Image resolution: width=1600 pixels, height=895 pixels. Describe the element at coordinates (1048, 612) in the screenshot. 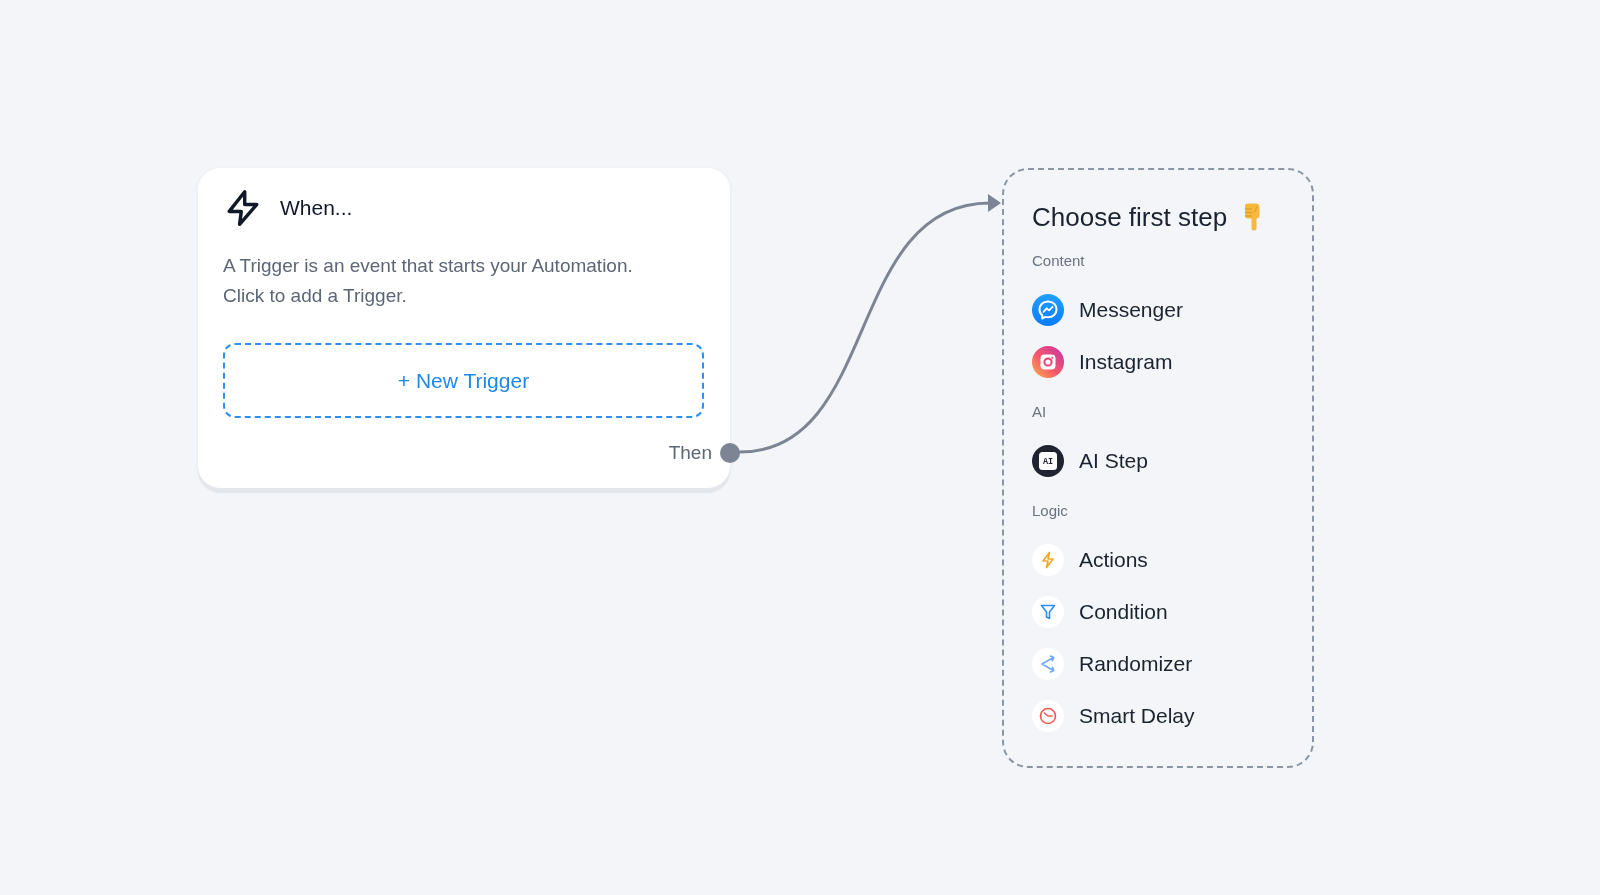

I see `funnel-icon` at that location.